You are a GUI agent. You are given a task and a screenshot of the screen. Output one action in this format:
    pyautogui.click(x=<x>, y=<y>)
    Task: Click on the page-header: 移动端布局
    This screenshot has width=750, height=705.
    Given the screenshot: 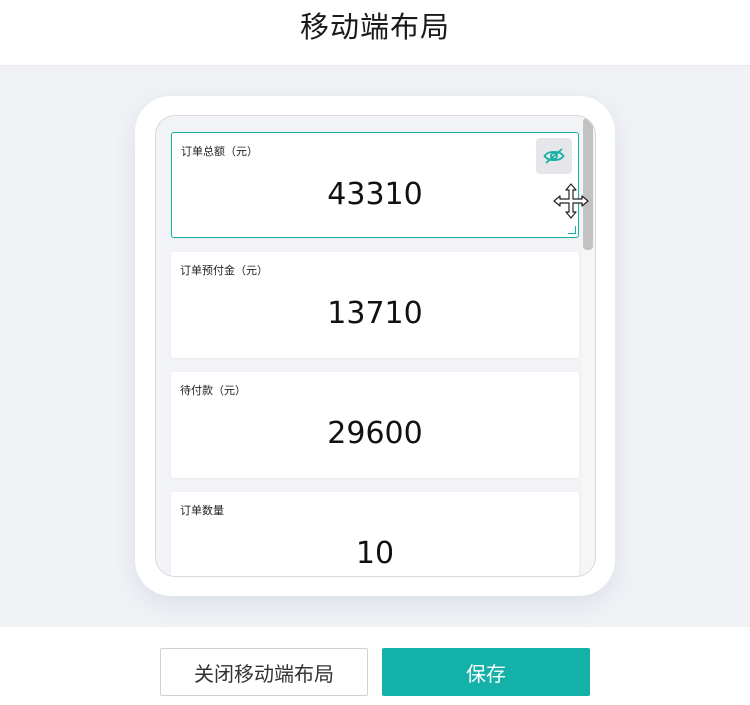 What is the action you would take?
    pyautogui.click(x=375, y=33)
    